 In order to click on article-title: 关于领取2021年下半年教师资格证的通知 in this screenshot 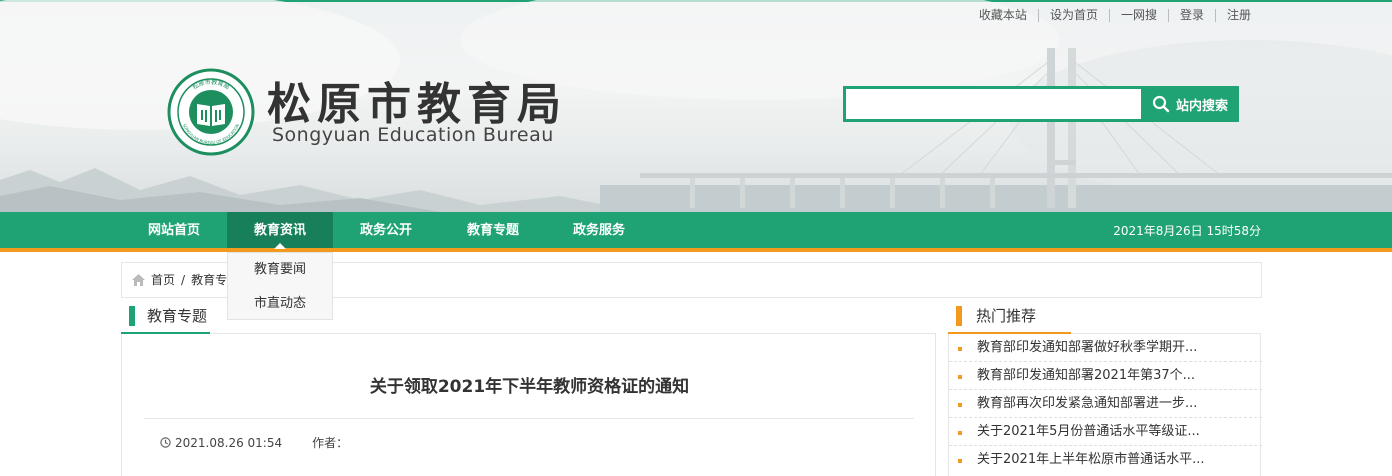, I will do `click(529, 387)`.